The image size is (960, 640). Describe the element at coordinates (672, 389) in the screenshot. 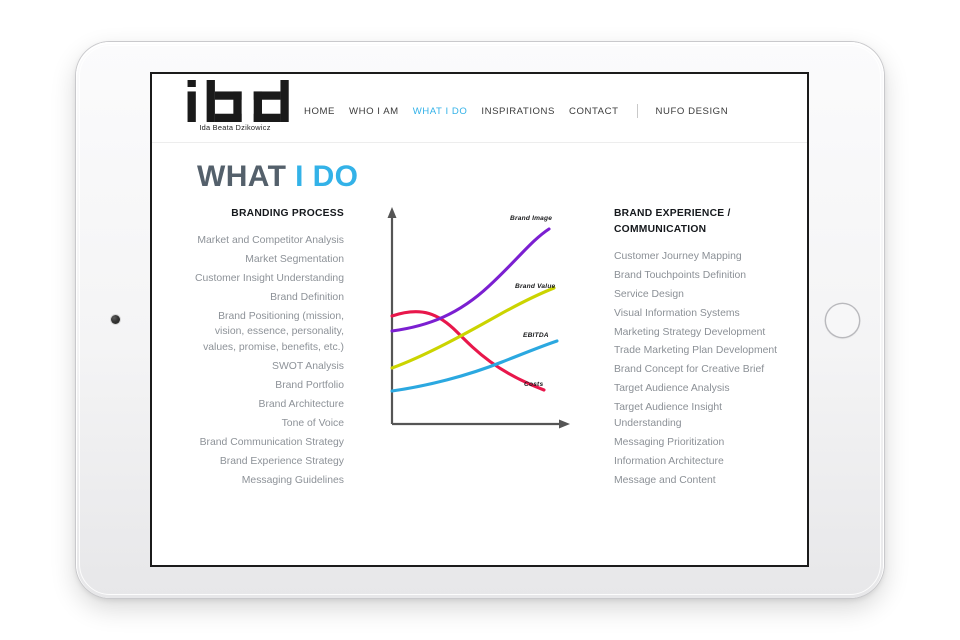

I see `list-item: Target Audience Analysis` at that location.